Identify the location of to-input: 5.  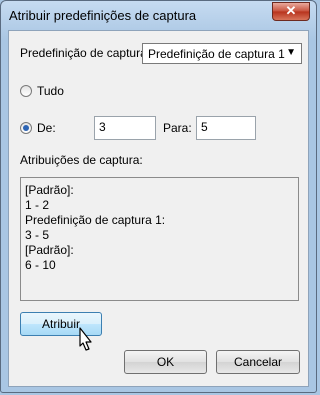
(226, 128).